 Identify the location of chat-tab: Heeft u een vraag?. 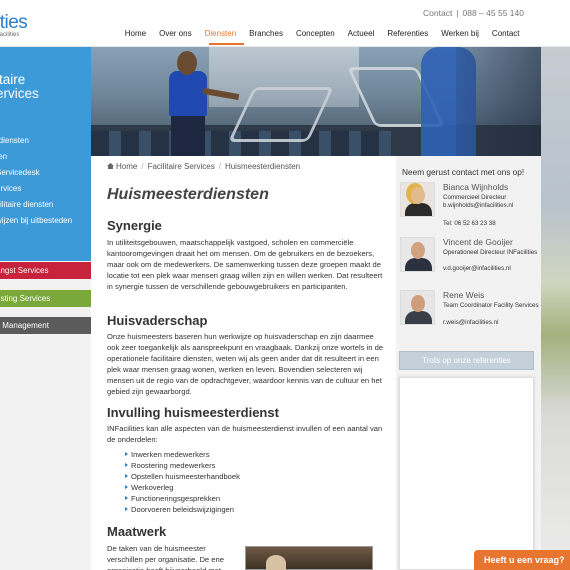
(522, 560).